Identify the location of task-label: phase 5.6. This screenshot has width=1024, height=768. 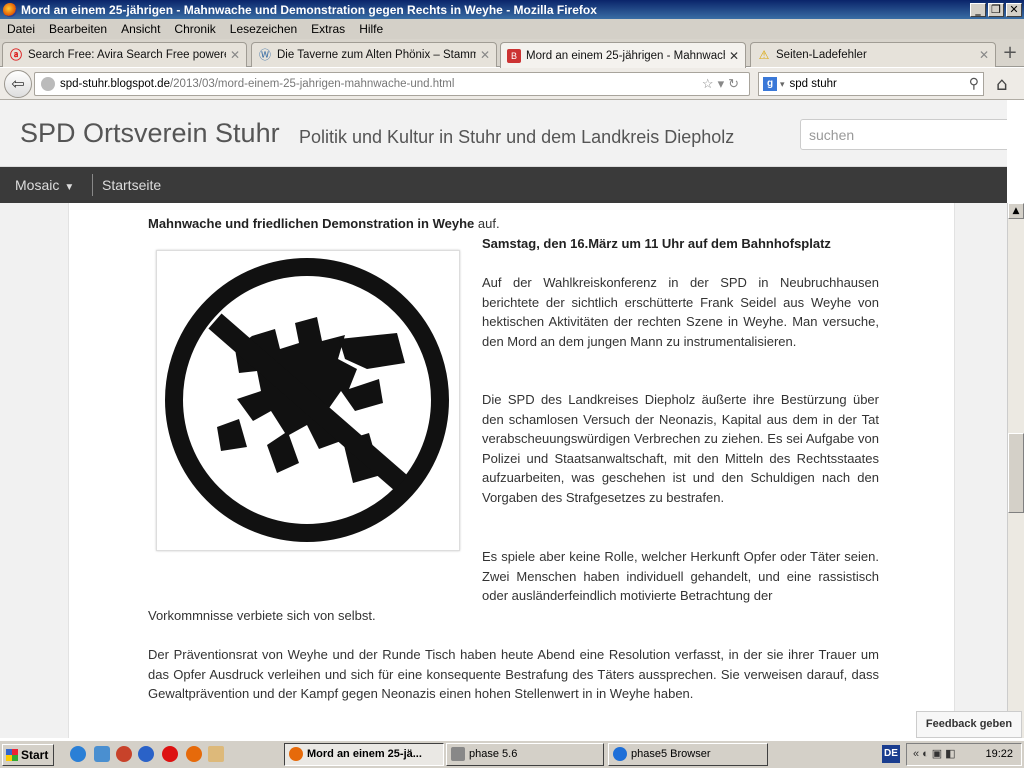
(493, 754).